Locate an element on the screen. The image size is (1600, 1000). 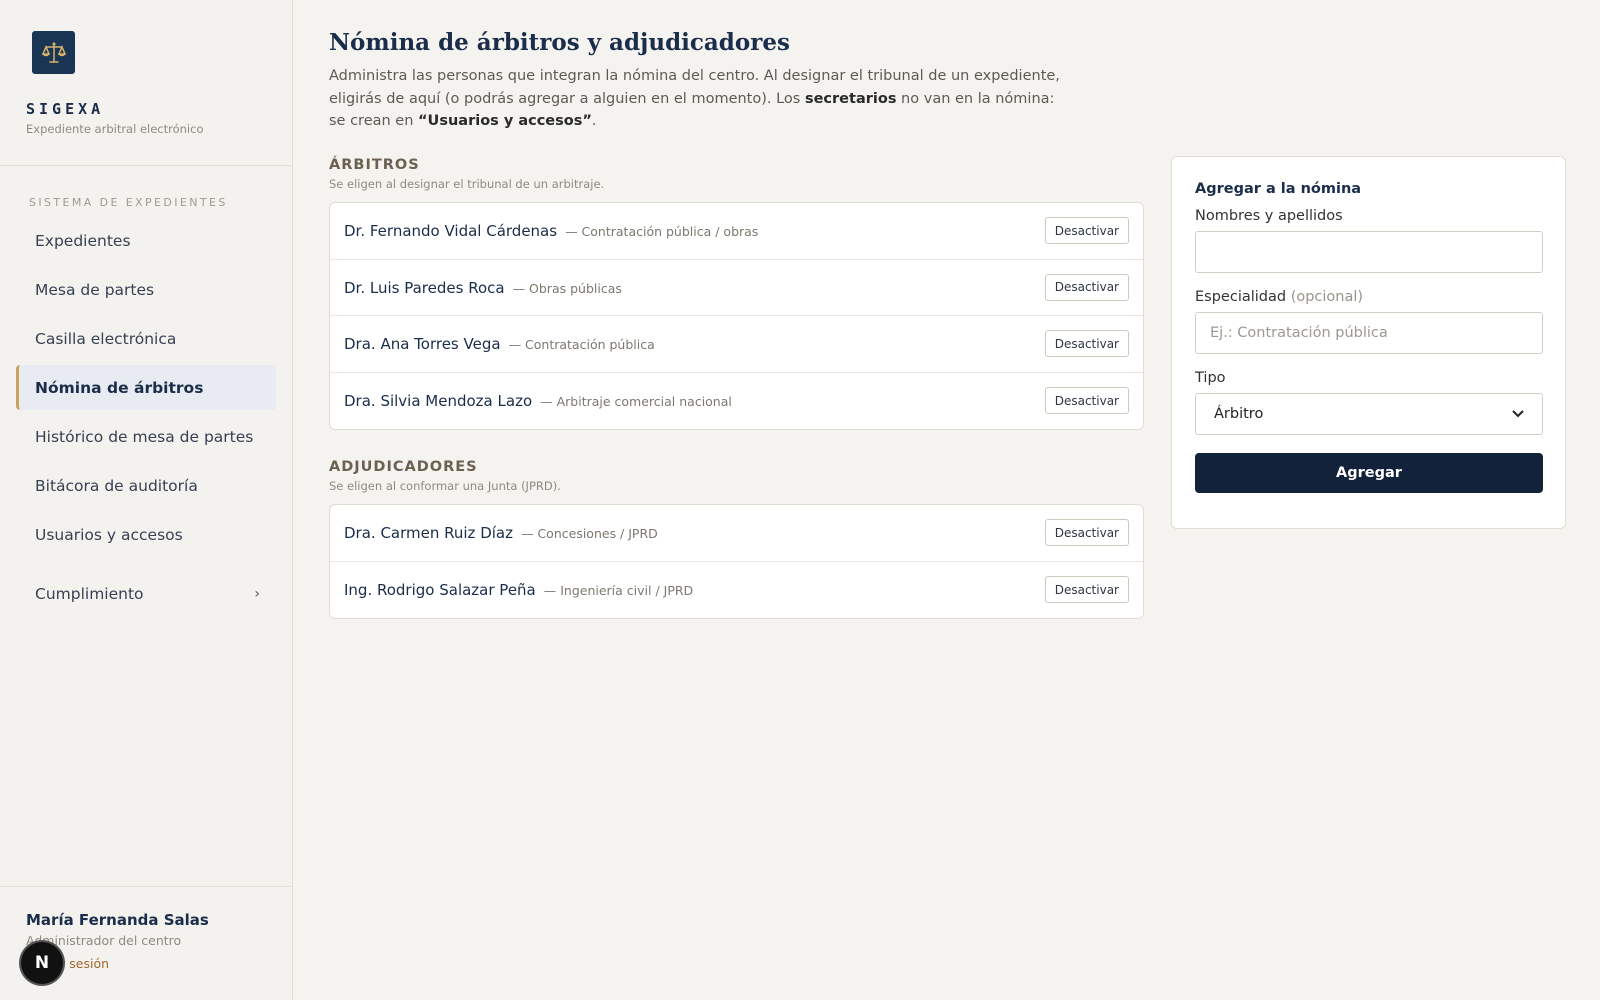
brand-tagline: Expediente arbitral electrónico is located at coordinates (115, 129).